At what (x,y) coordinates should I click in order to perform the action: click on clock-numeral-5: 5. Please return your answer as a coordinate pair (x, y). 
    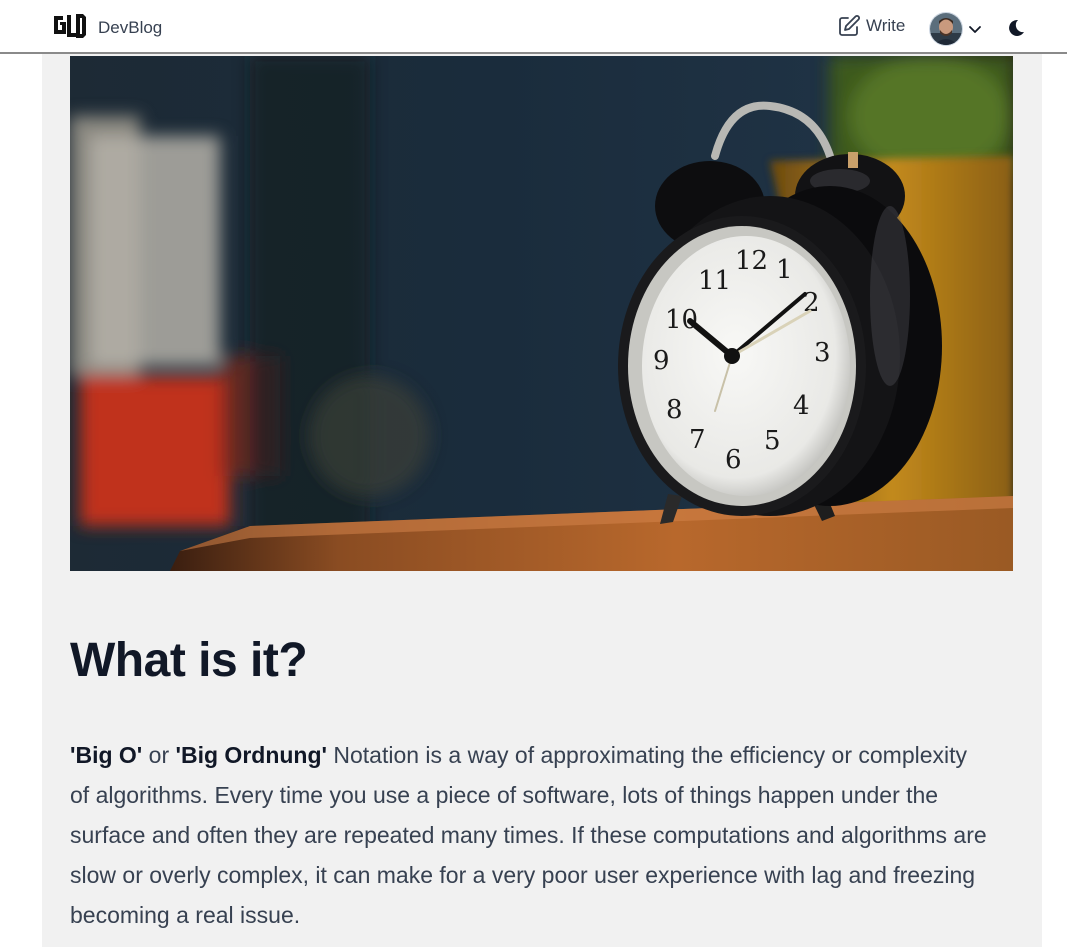
    Looking at the image, I should click on (772, 441).